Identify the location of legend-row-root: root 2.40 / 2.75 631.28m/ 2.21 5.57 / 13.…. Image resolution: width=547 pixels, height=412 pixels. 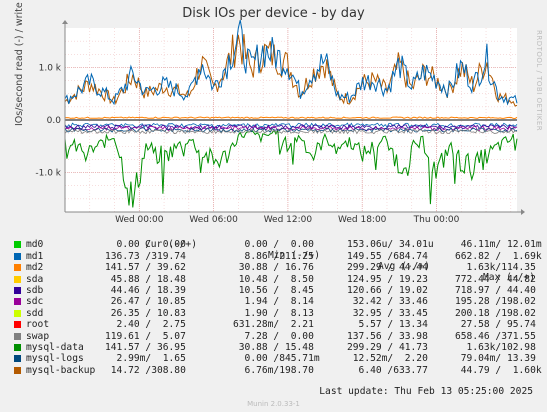
(276, 324).